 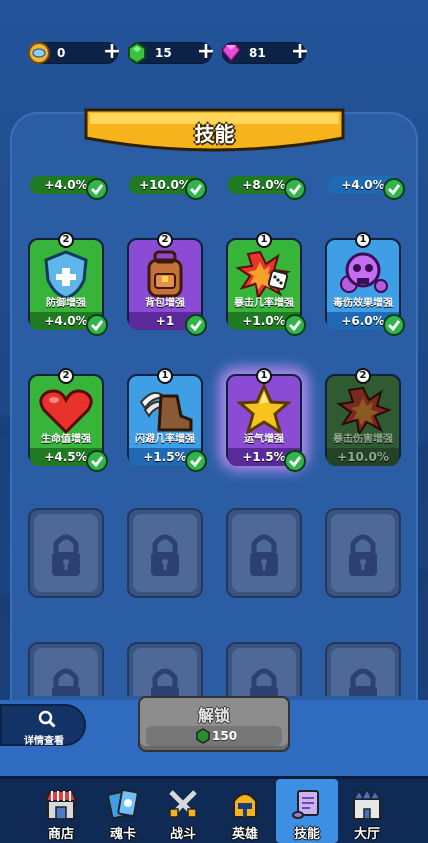 I want to click on nav-shop-label: 商店, so click(x=60, y=834).